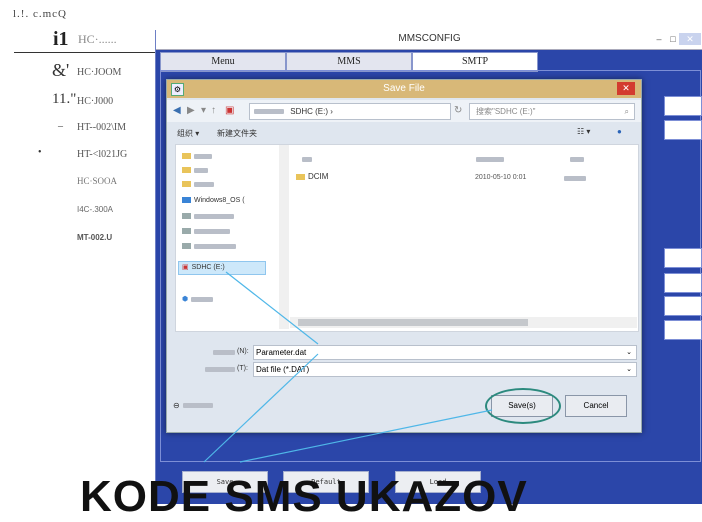  Describe the element at coordinates (237, 133) in the screenshot. I see `new-folder-button: 新建文件夹` at that location.